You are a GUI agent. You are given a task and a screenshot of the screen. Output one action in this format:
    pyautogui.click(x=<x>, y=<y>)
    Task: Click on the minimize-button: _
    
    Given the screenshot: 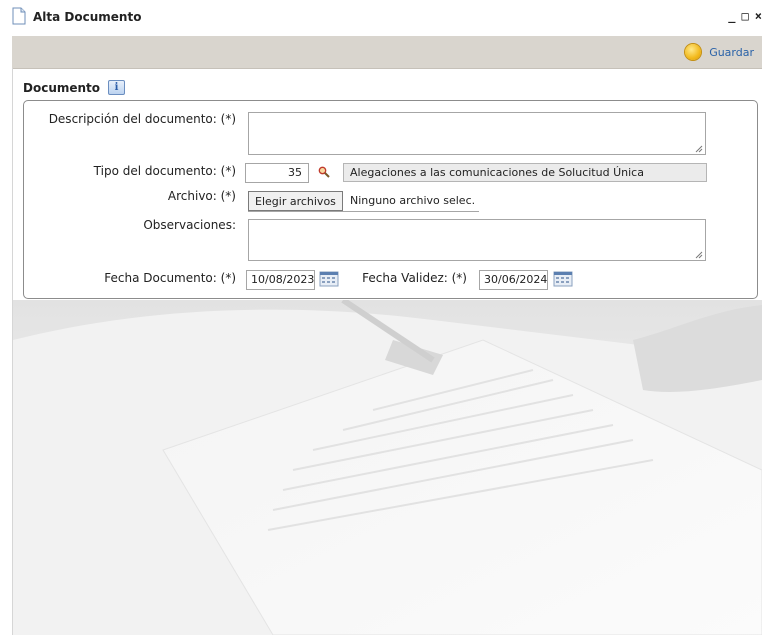 What is the action you would take?
    pyautogui.click(x=731, y=16)
    